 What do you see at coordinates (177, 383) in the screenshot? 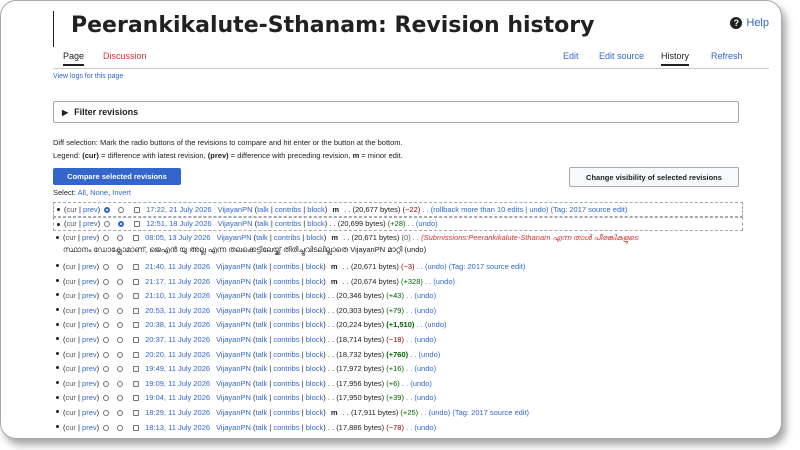
I see `revision-date-link: 19:09, 11 July 2026` at bounding box center [177, 383].